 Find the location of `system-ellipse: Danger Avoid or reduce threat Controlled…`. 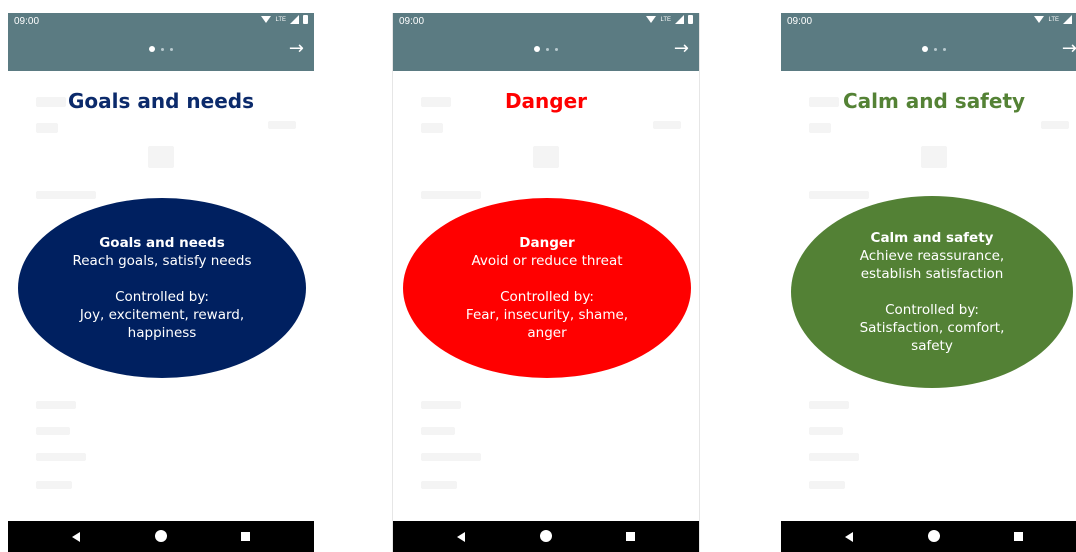

system-ellipse: Danger Avoid or reduce threat Controlled… is located at coordinates (547, 288).